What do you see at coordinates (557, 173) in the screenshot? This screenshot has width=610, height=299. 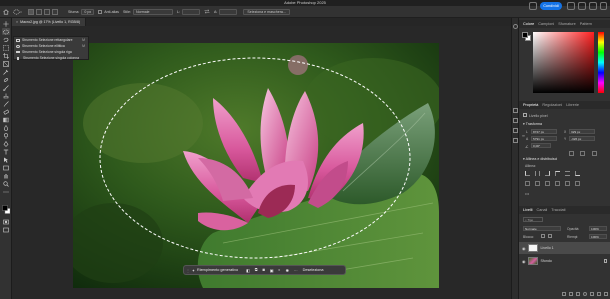 I see `align-top-icon` at bounding box center [557, 173].